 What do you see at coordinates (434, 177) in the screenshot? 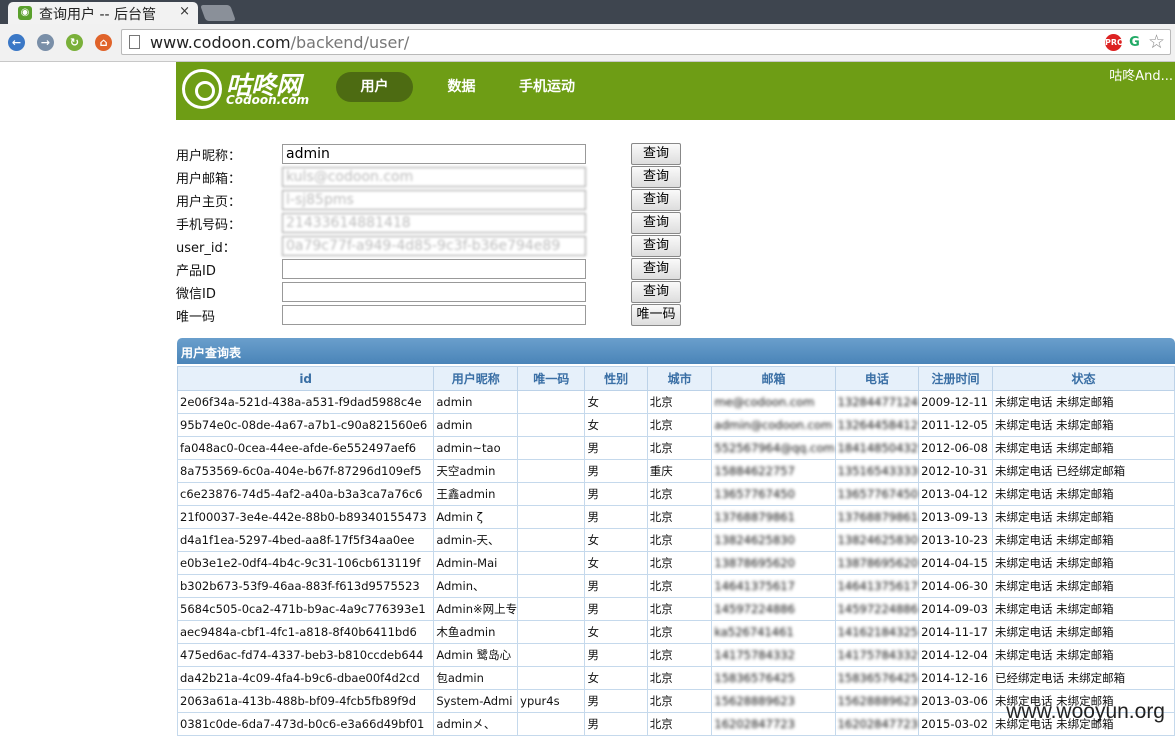
I see `search-input: kuls@codoon.com` at bounding box center [434, 177].